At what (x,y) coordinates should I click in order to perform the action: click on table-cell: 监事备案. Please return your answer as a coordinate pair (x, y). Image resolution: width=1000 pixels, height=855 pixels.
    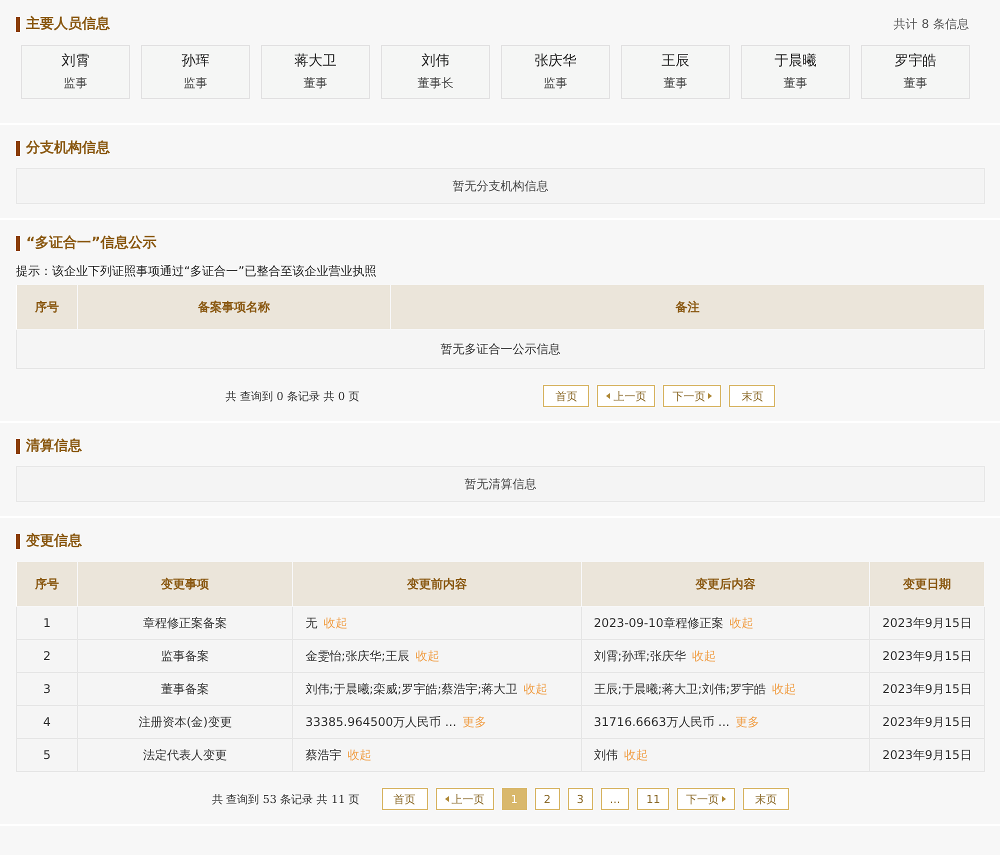
    Looking at the image, I should click on (185, 656).